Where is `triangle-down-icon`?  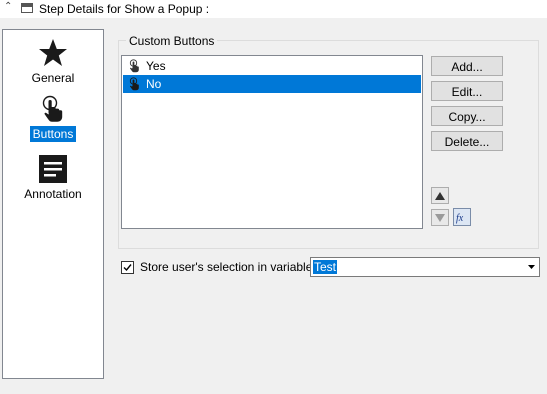 triangle-down-icon is located at coordinates (440, 218).